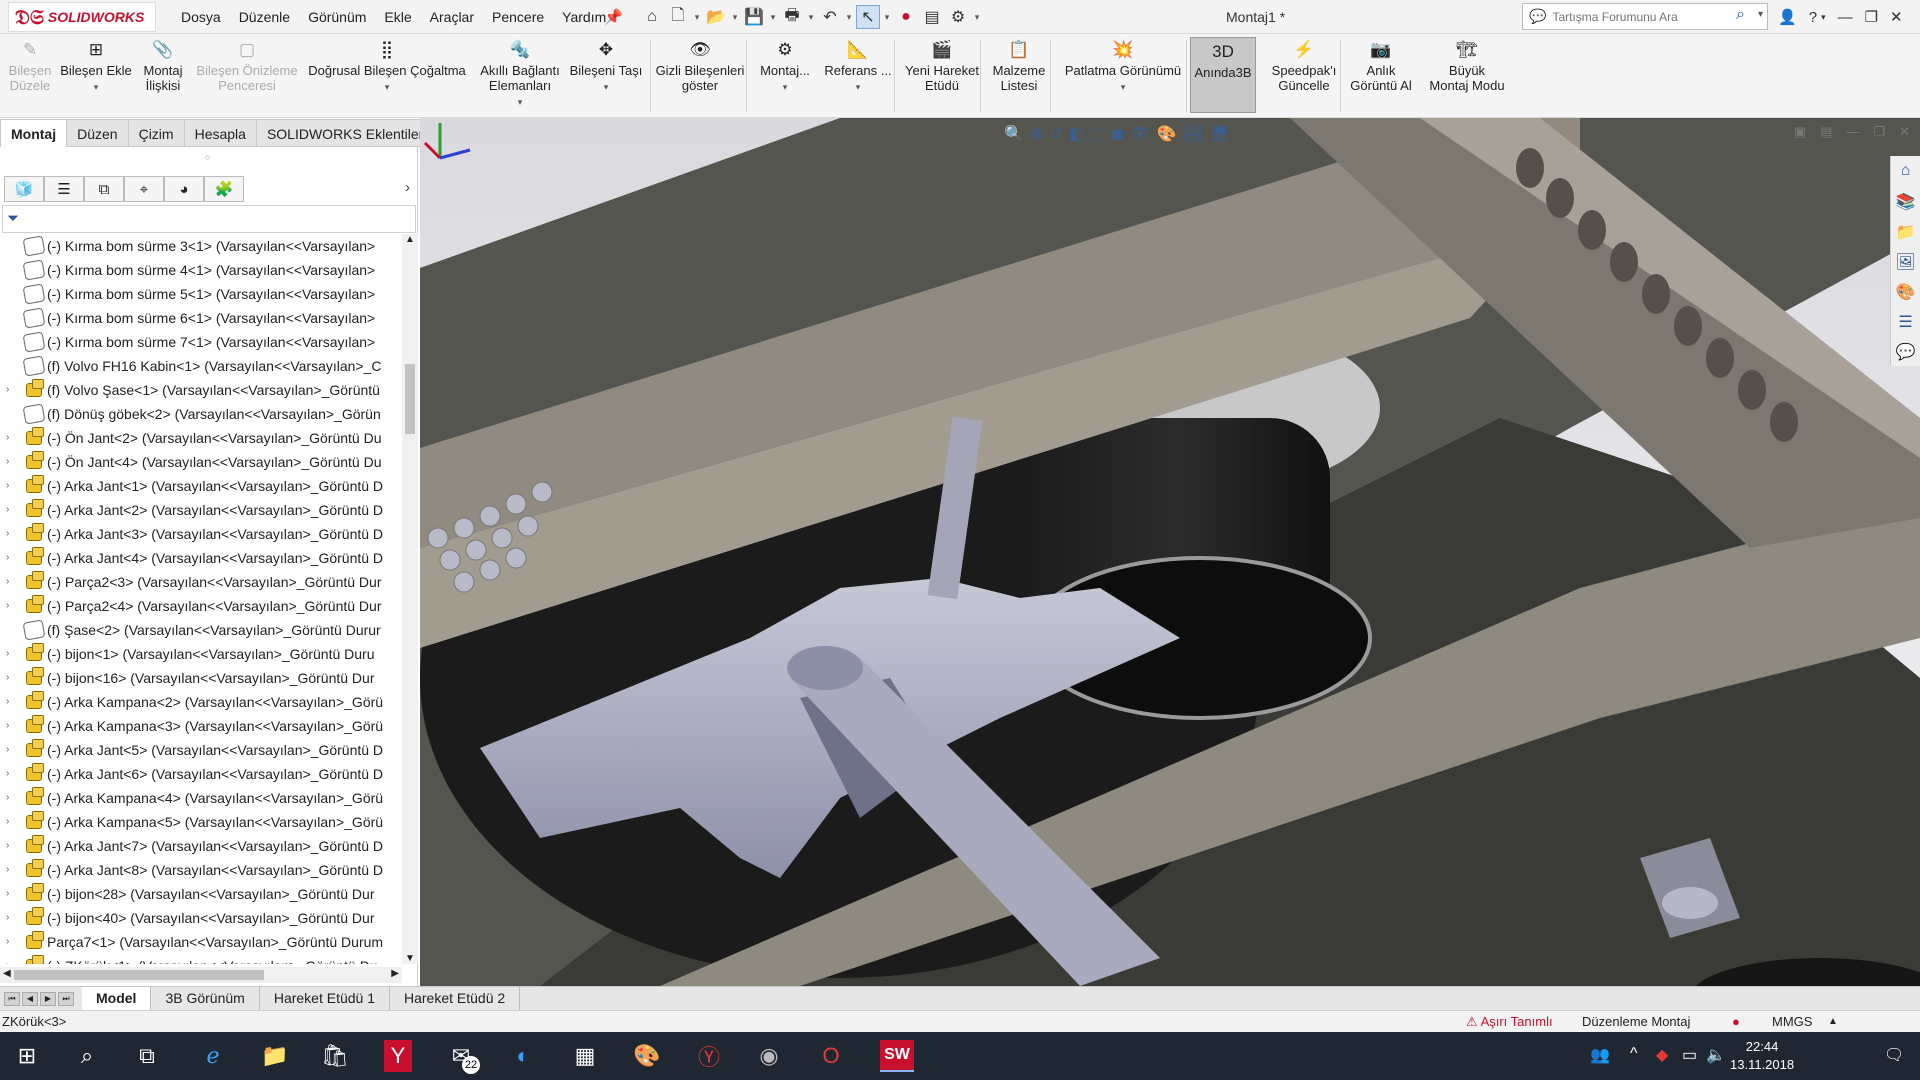 The image size is (1920, 1080). Describe the element at coordinates (606, 67) in the screenshot. I see `cmd-move-component-button: ✥ Bileşeni Taşı ▾` at that location.